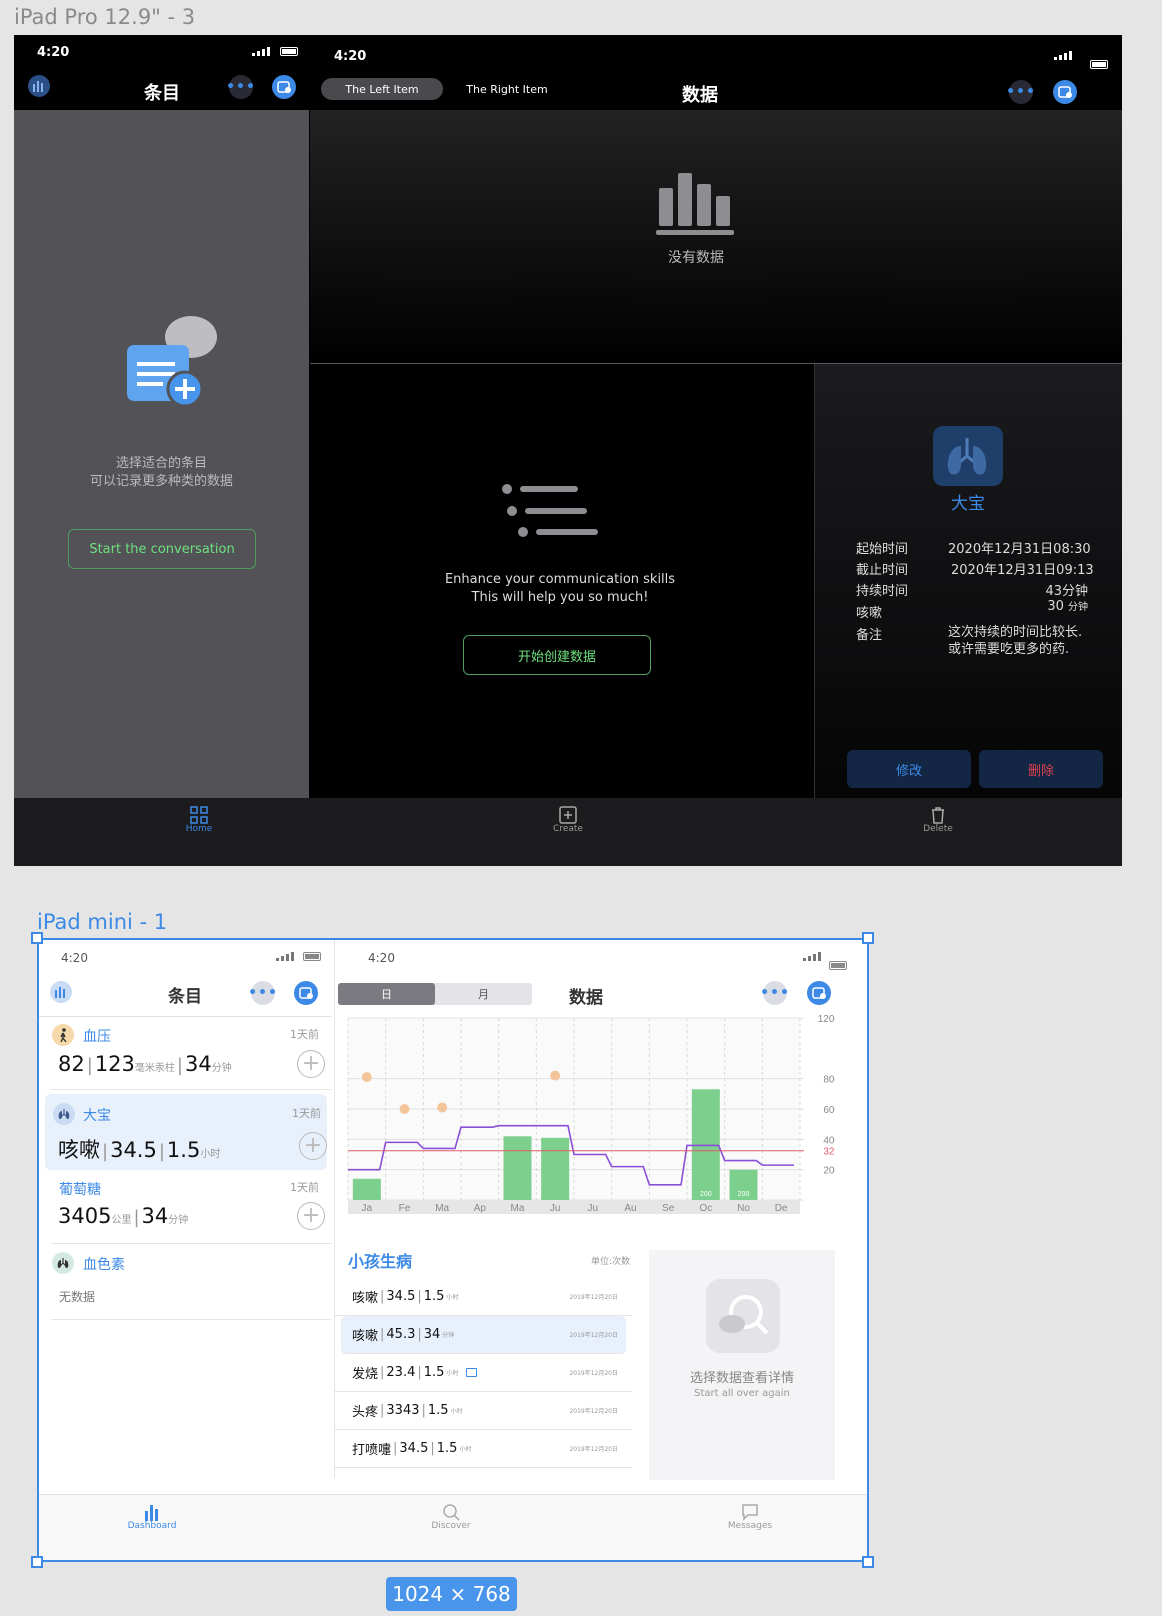 The width and height of the screenshot is (1162, 1616). Describe the element at coordinates (403, 1410) in the screenshot. I see `record-value: 3343` at that location.